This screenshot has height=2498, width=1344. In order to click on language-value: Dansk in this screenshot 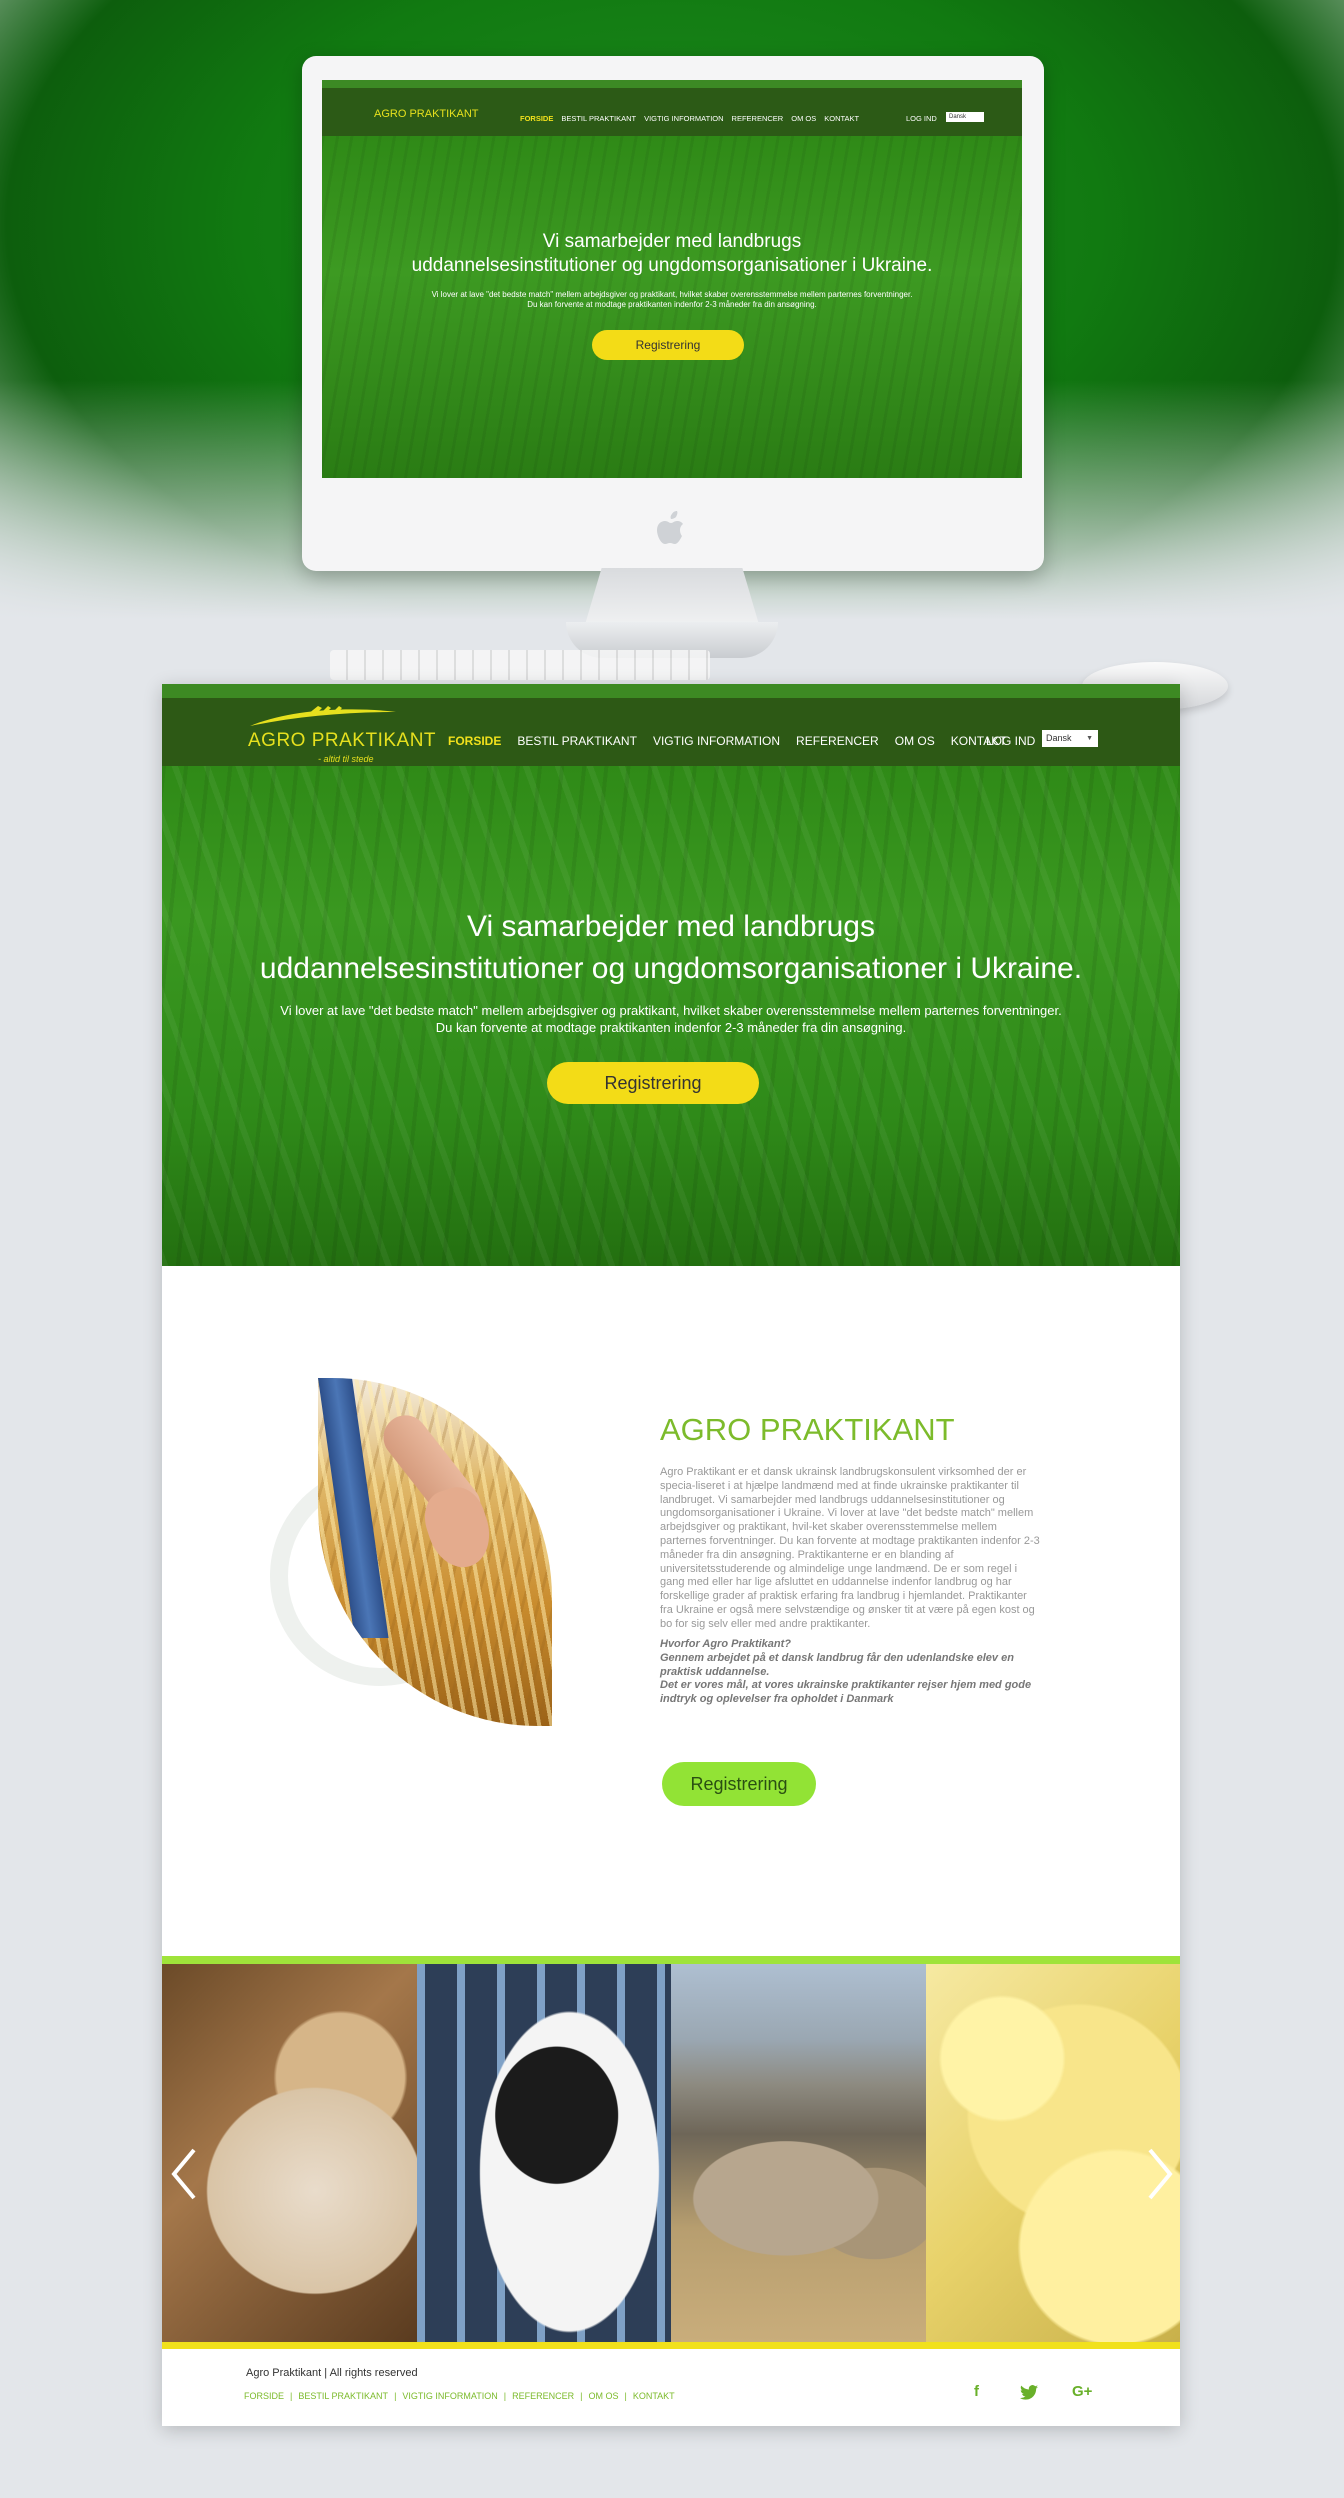, I will do `click(1059, 738)`.